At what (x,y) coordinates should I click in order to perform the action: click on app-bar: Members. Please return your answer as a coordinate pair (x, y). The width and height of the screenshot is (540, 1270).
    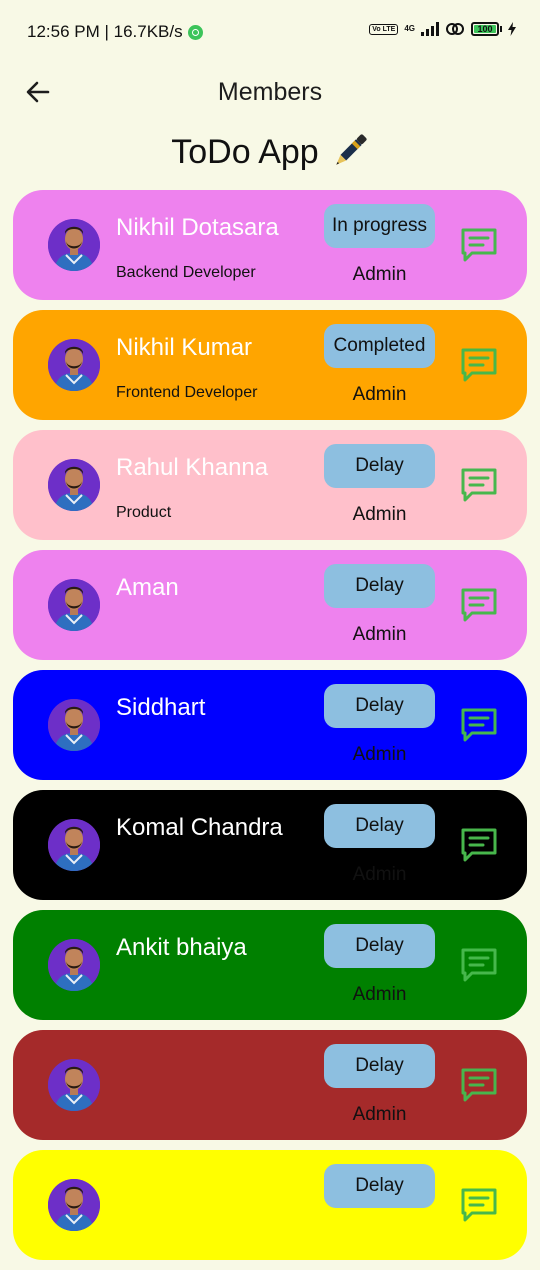
    Looking at the image, I should click on (270, 92).